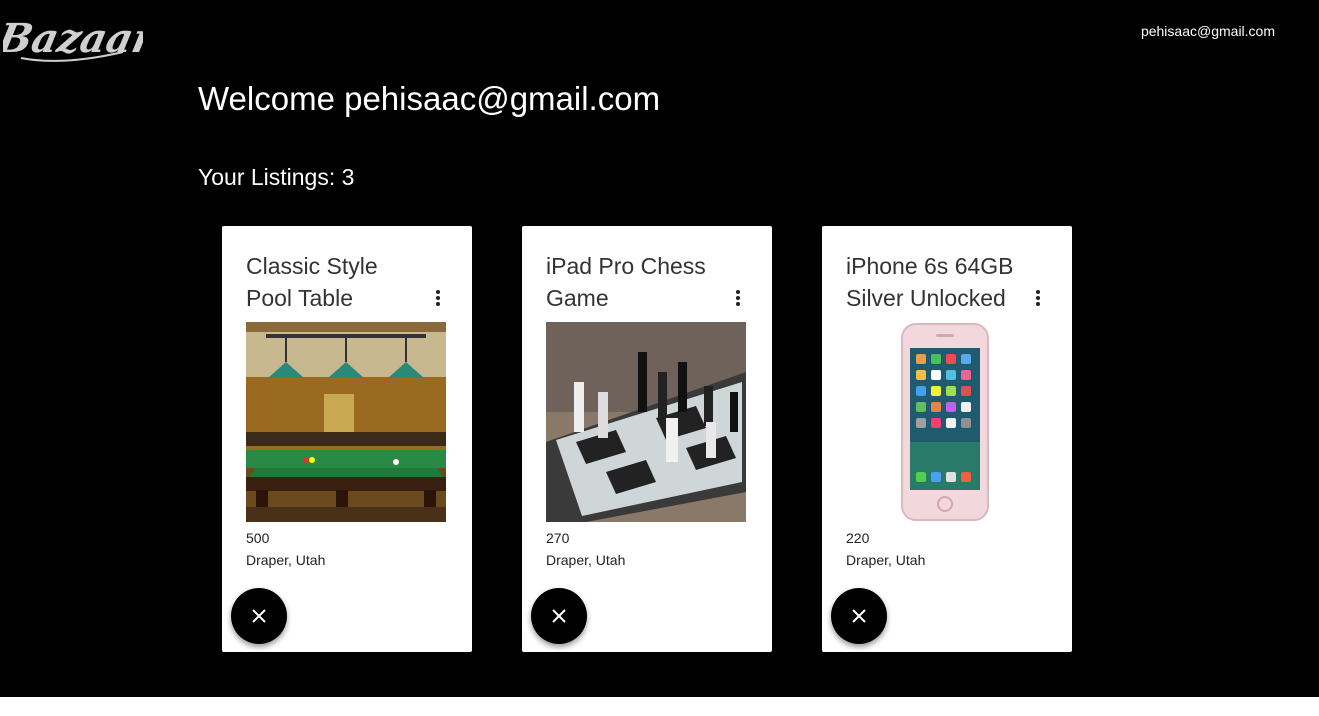  I want to click on listing-price: 500, so click(258, 538).